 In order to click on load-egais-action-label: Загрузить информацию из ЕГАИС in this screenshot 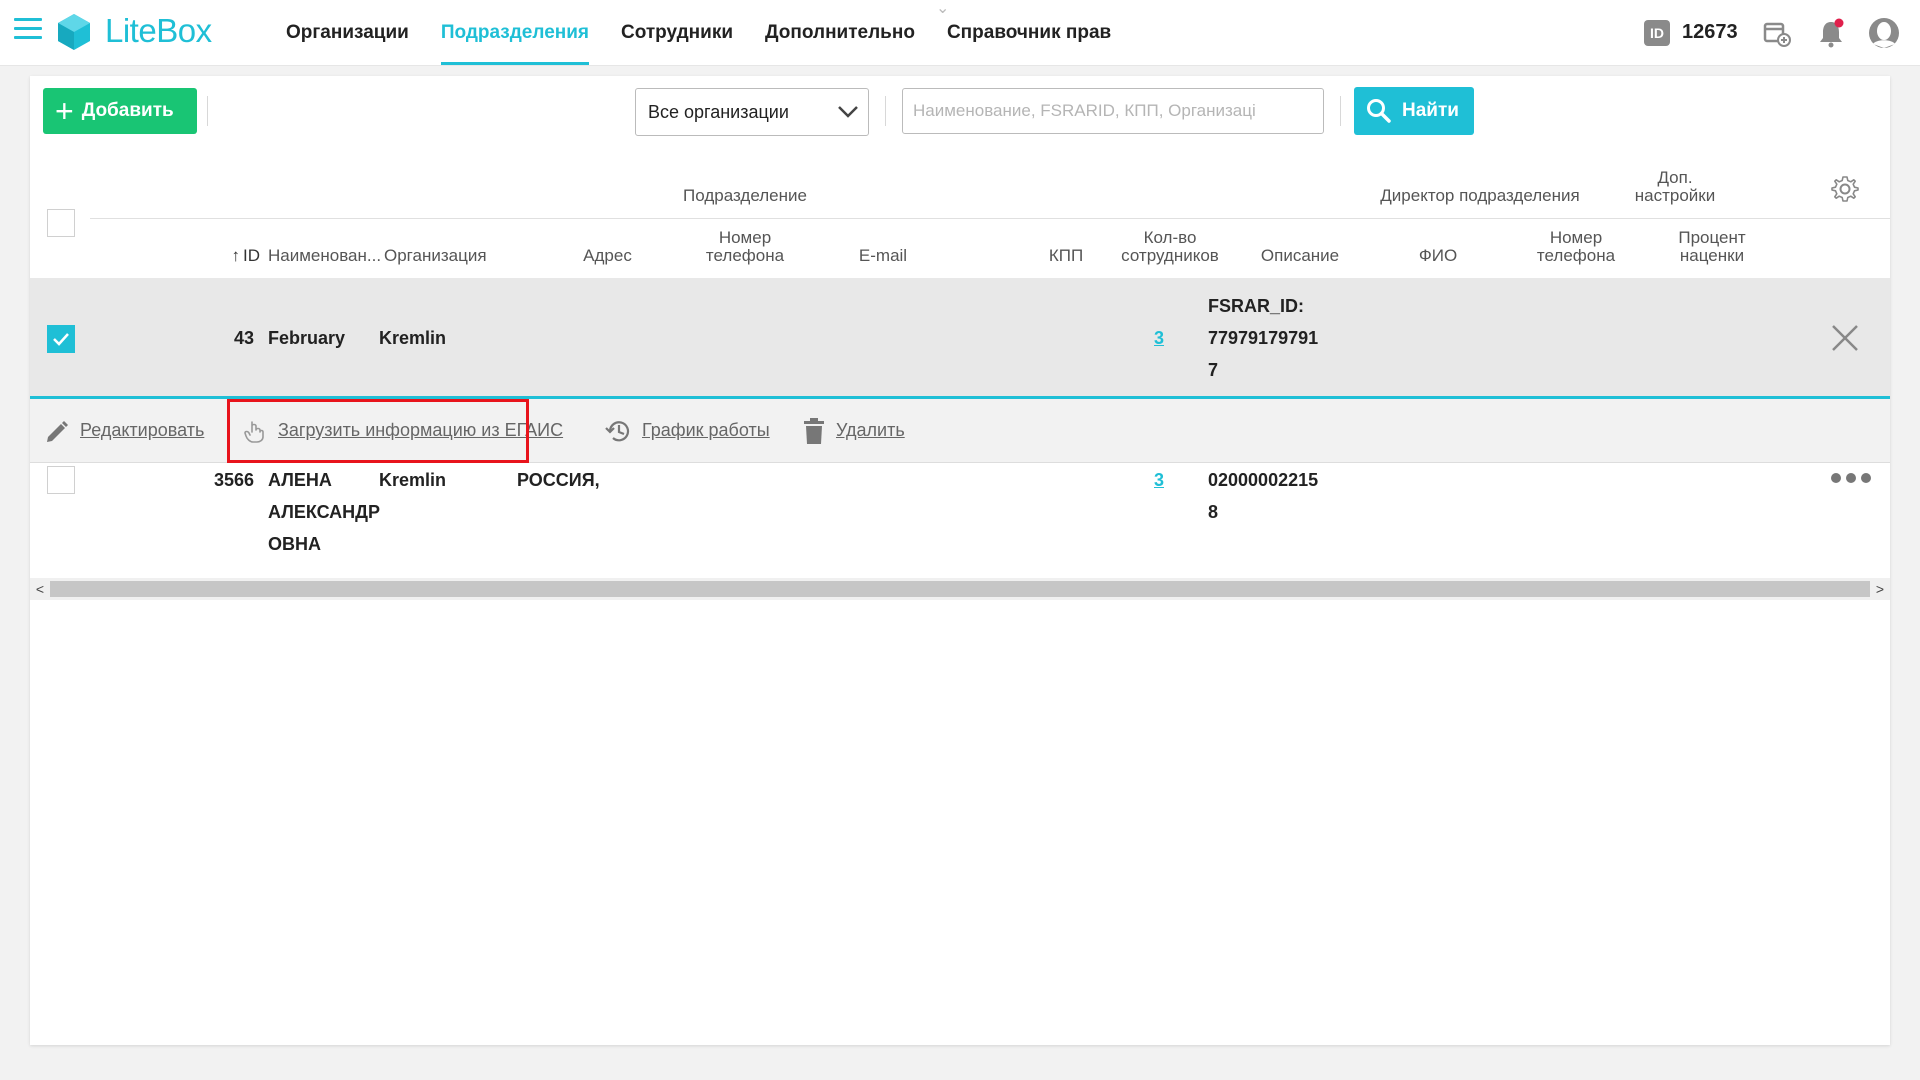, I will do `click(421, 430)`.